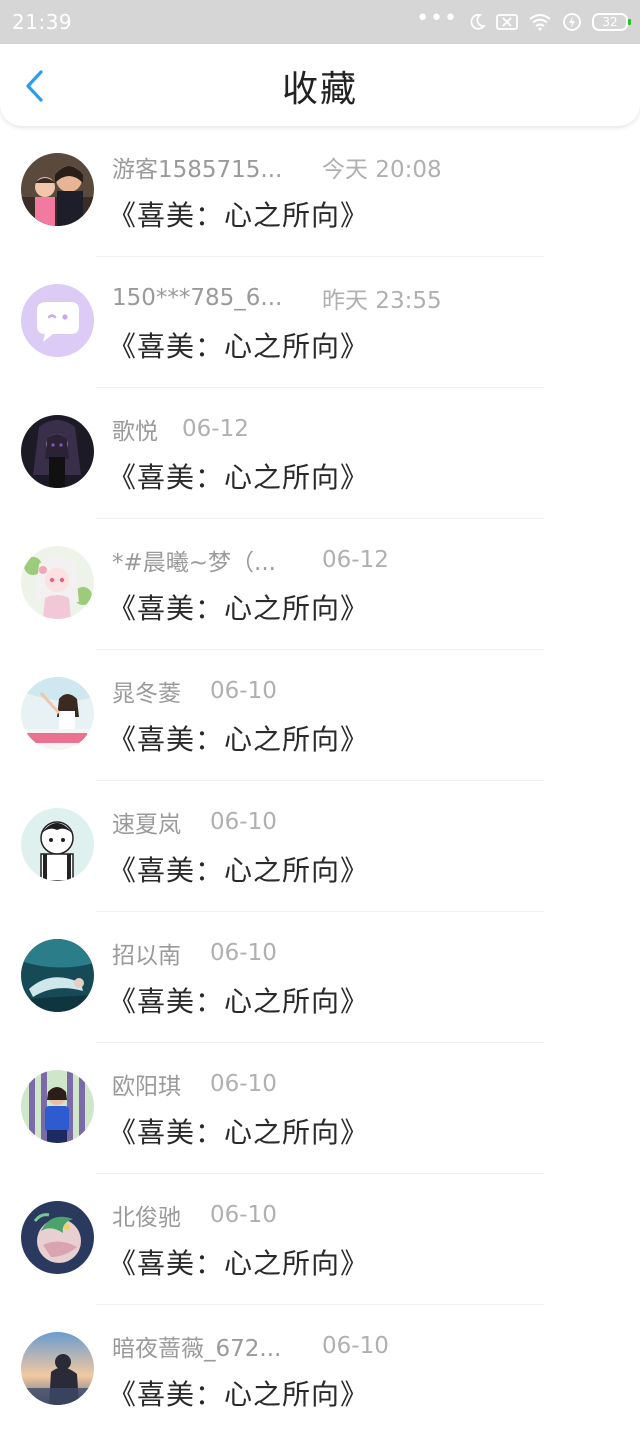 This screenshot has height=1436, width=640. I want to click on nav-bar: 收藏, so click(320, 85).